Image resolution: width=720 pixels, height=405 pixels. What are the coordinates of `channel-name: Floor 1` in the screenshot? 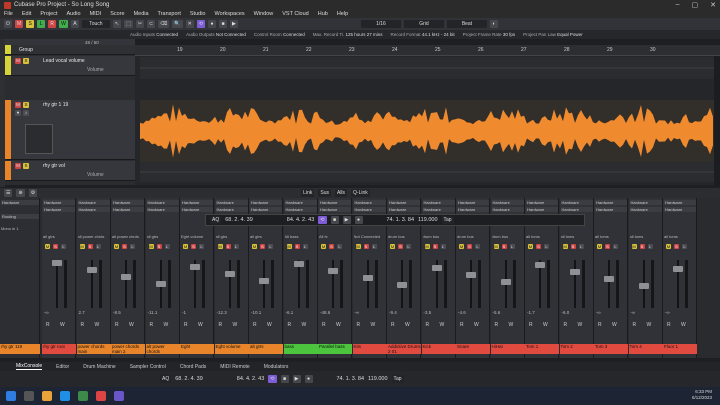 It's located at (680, 349).